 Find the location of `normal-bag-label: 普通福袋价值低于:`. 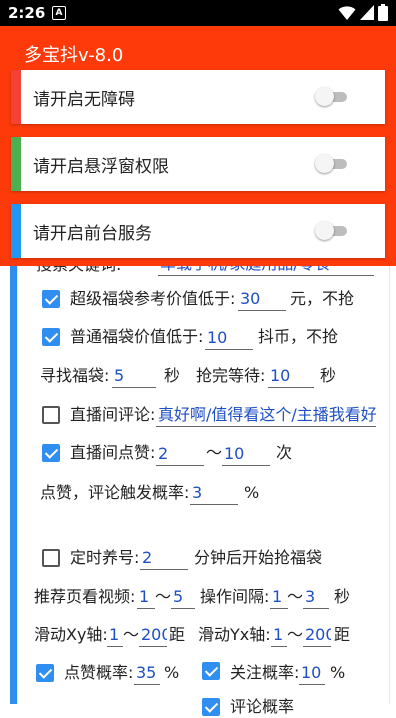

normal-bag-label: 普通福袋价值低于: is located at coordinates (137, 336).